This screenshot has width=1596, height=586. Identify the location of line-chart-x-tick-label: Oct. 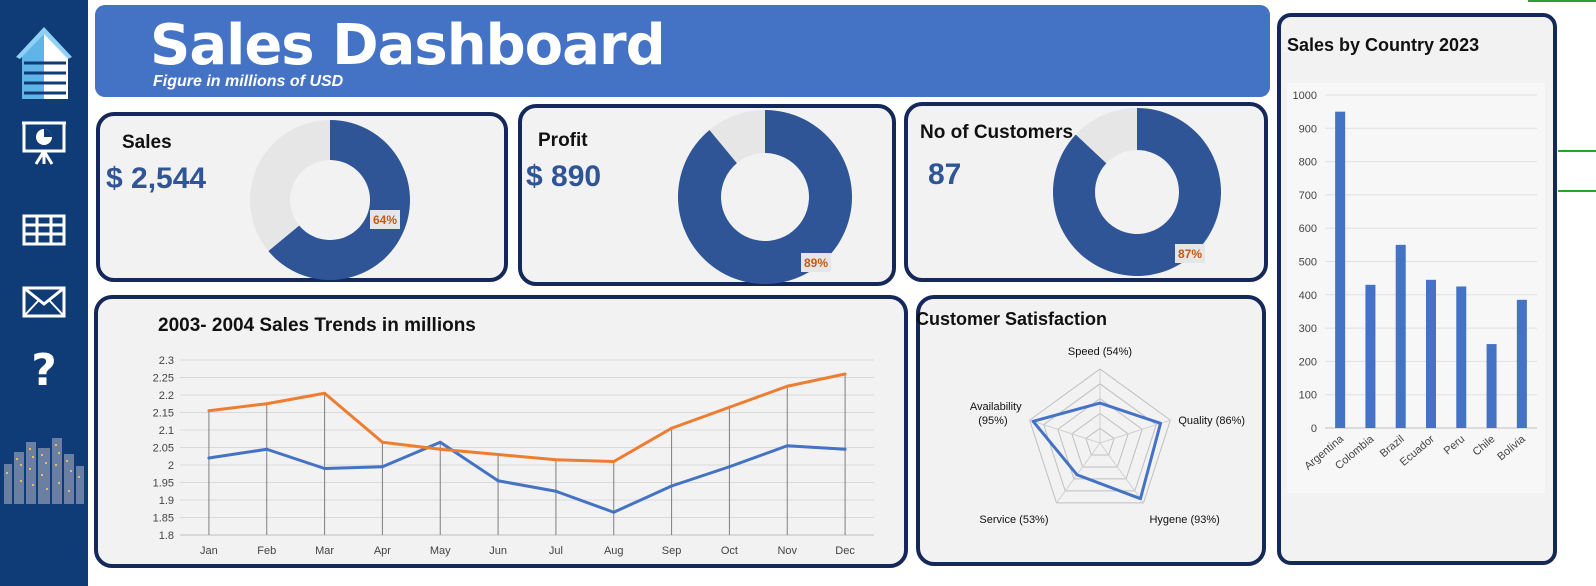
(729, 551).